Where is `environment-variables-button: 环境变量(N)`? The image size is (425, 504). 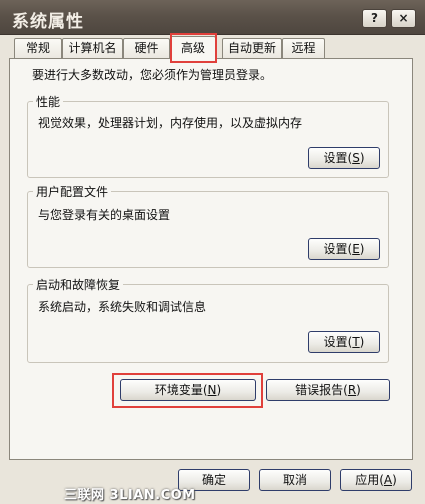 environment-variables-button: 环境变量(N) is located at coordinates (188, 390).